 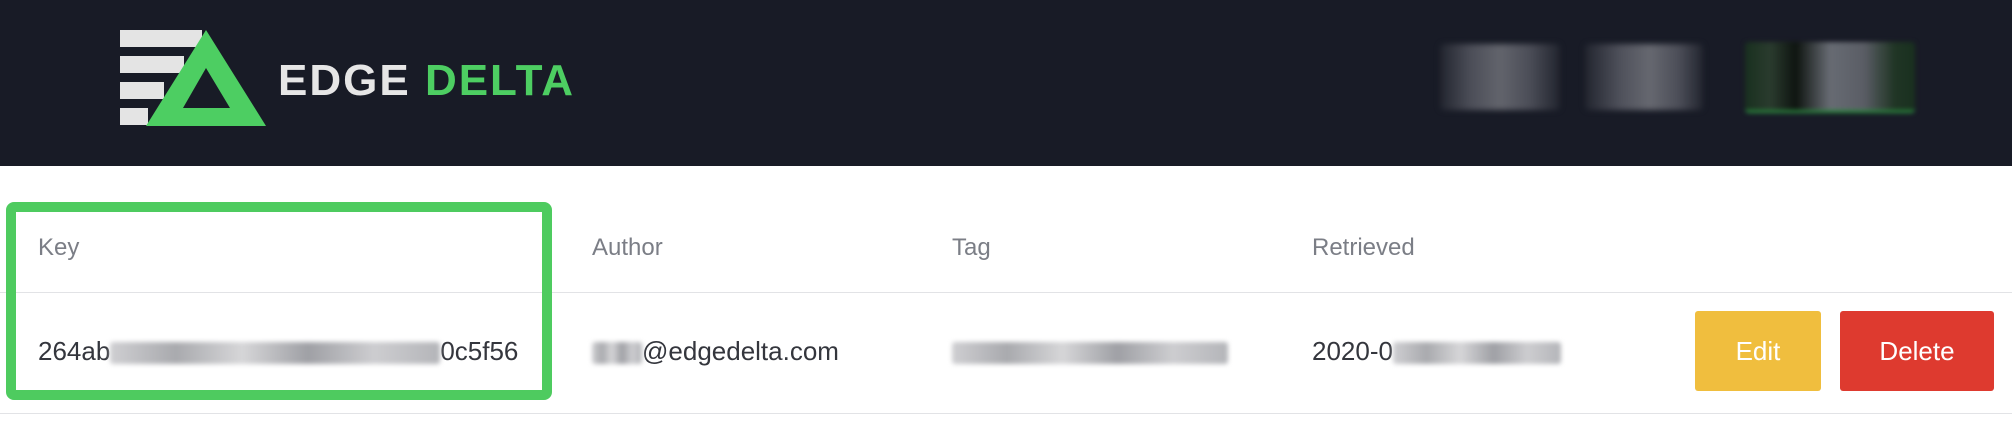 I want to click on retrieved-redacted, so click(x=1476, y=353).